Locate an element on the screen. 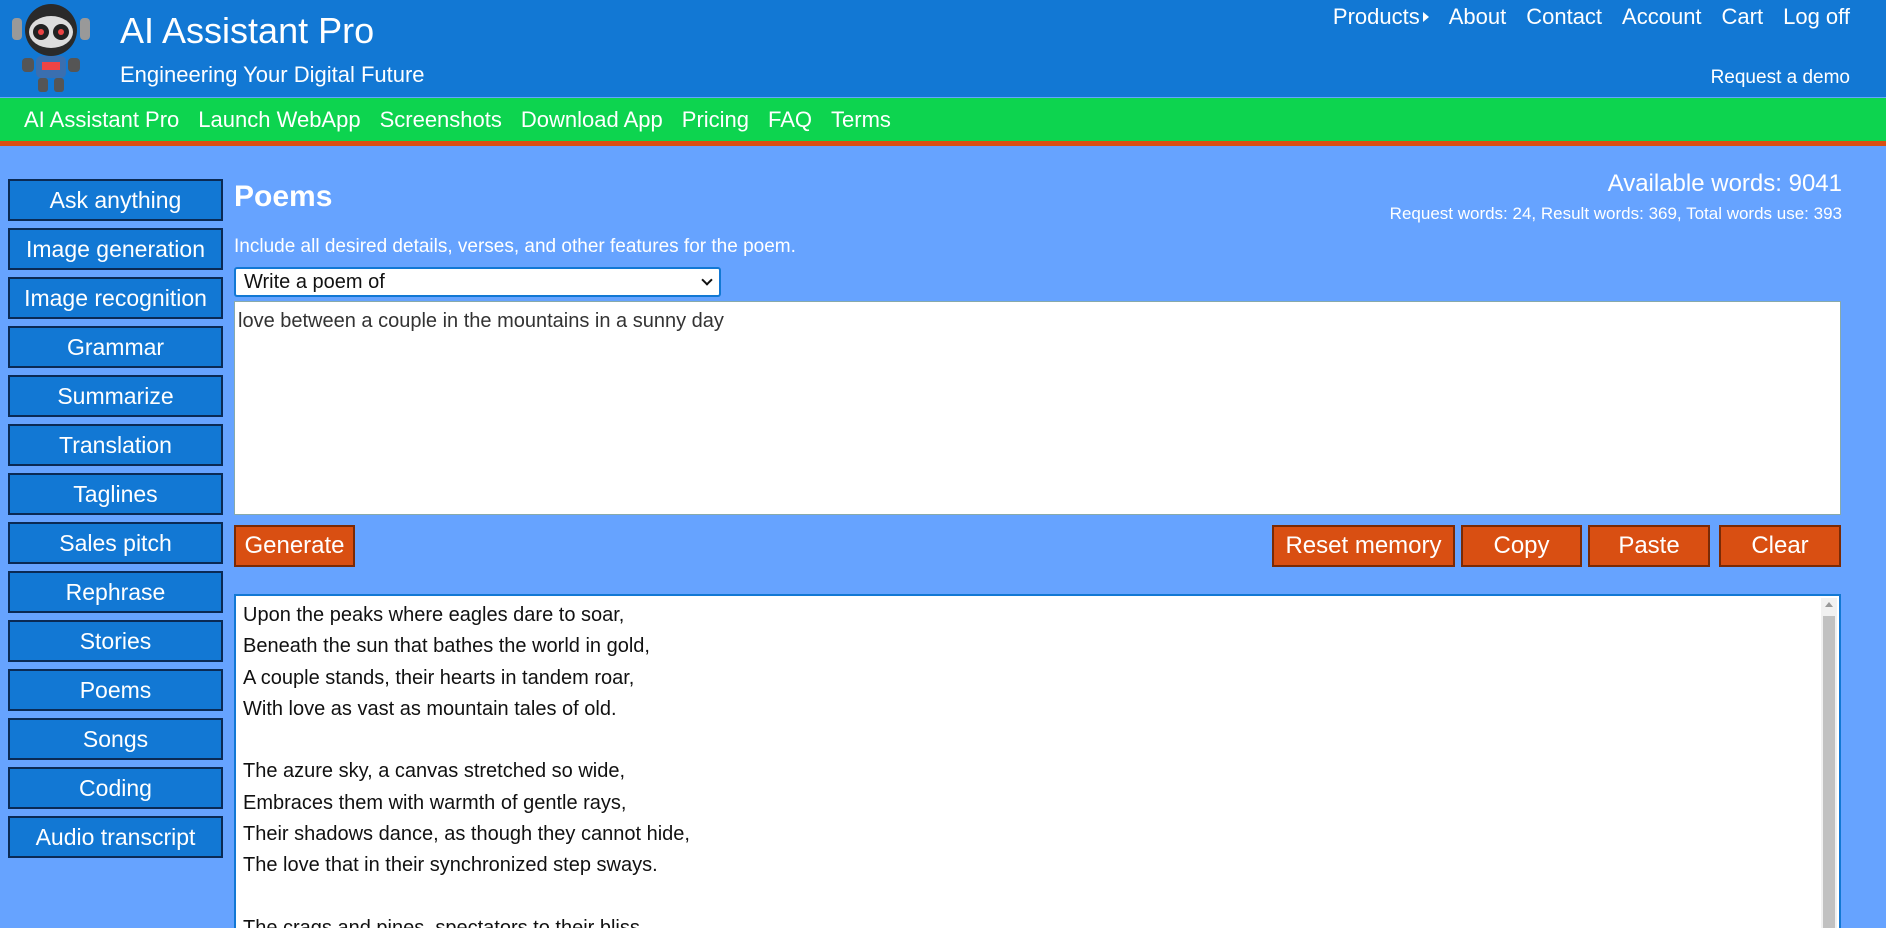  sidebar-item-image-generation: Image generation is located at coordinates (115, 249).